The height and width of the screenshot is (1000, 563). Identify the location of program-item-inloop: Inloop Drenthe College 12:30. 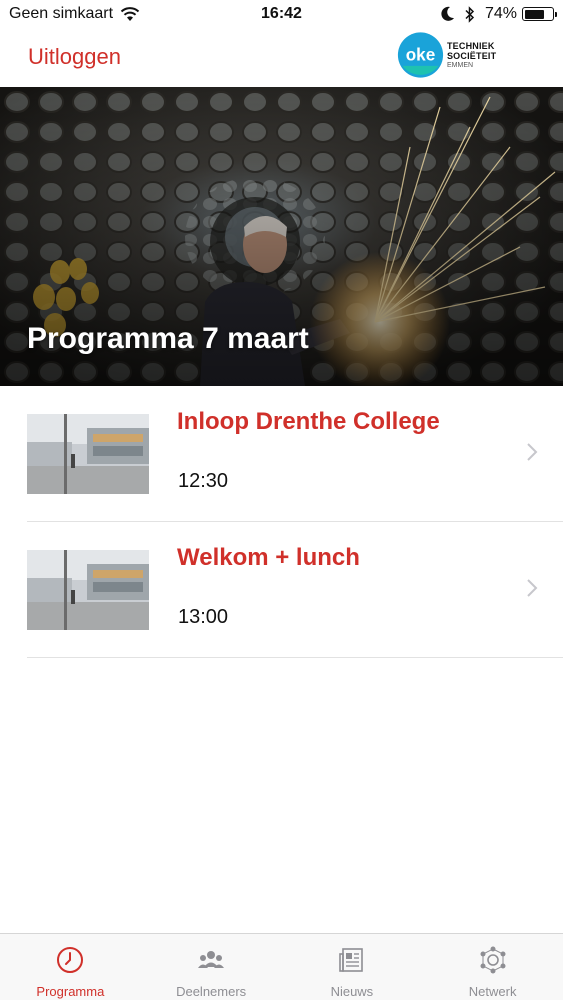
(295, 454).